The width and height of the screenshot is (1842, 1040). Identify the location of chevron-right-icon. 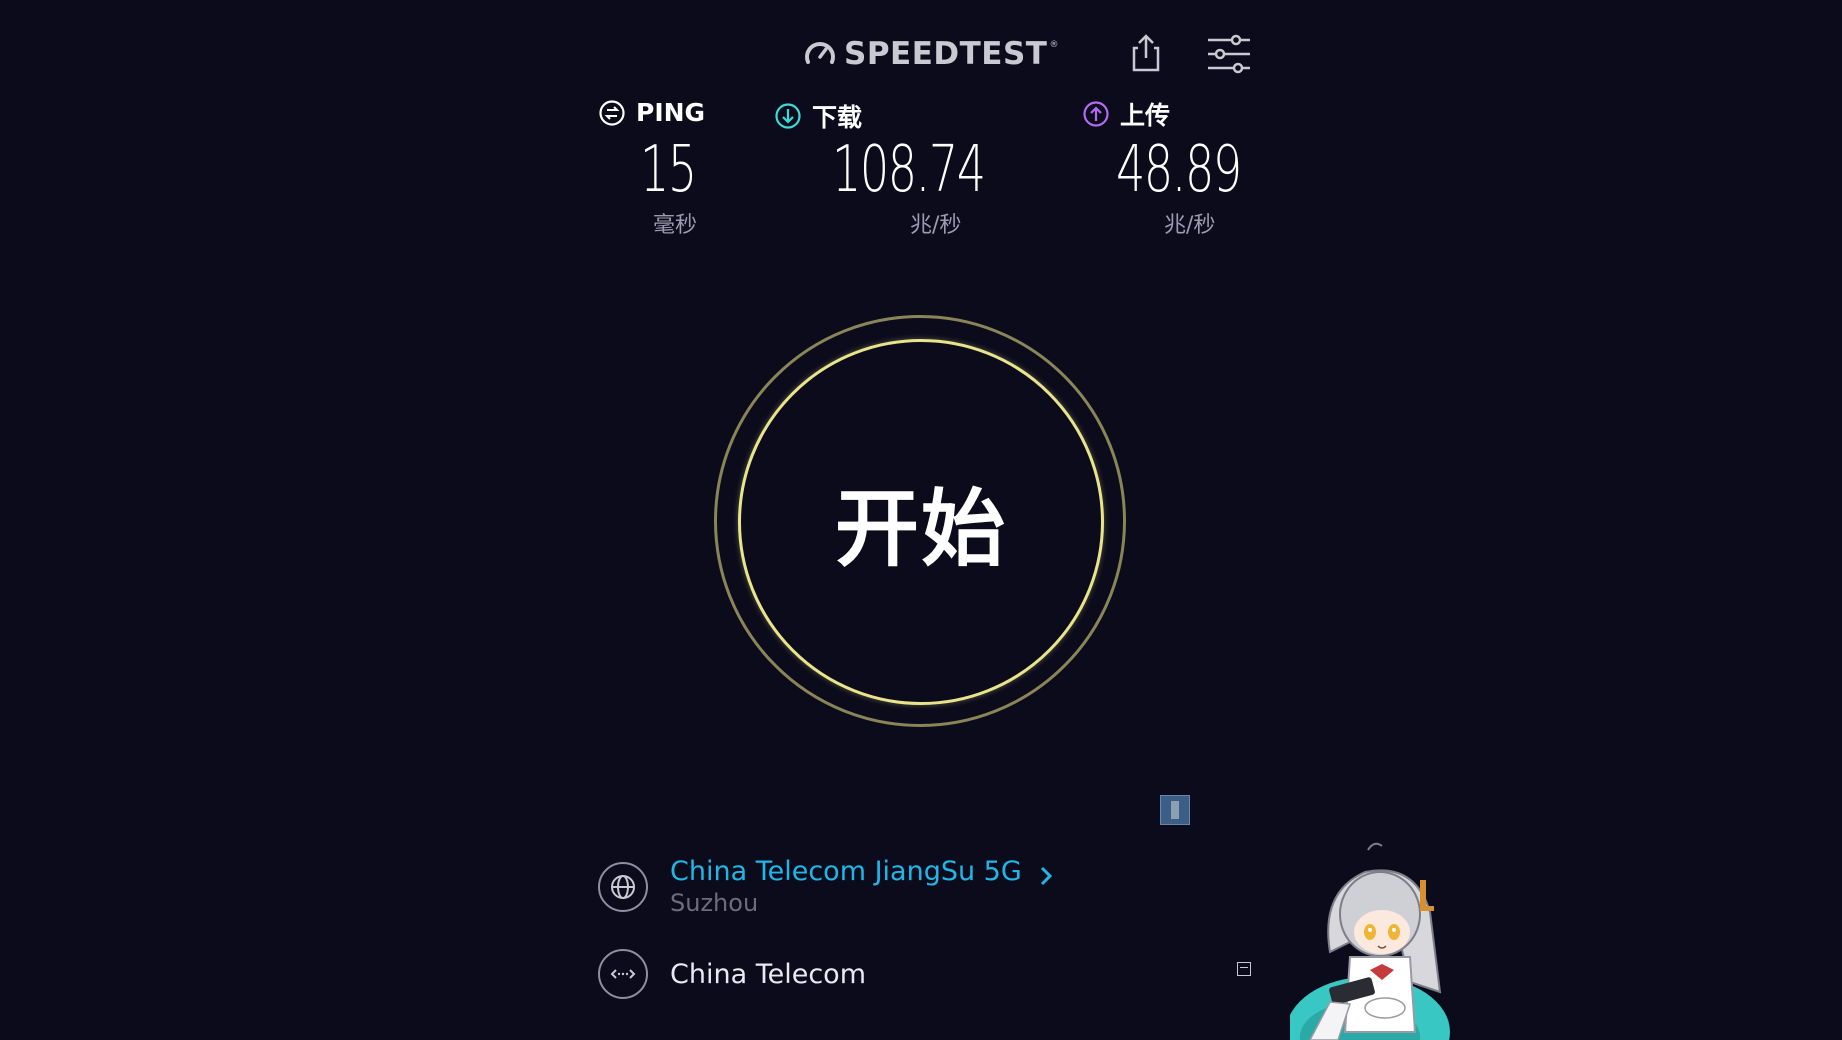
(1046, 875).